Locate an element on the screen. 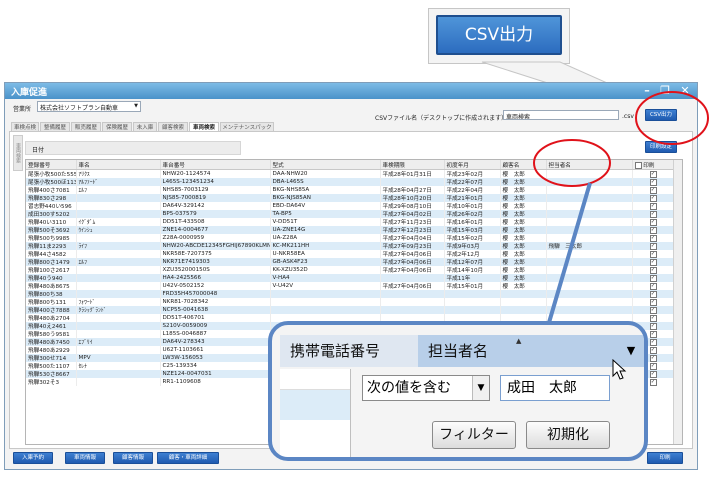 The height and width of the screenshot is (502, 712). zoom-col-staff-label: 担当者名 is located at coordinates (458, 351).